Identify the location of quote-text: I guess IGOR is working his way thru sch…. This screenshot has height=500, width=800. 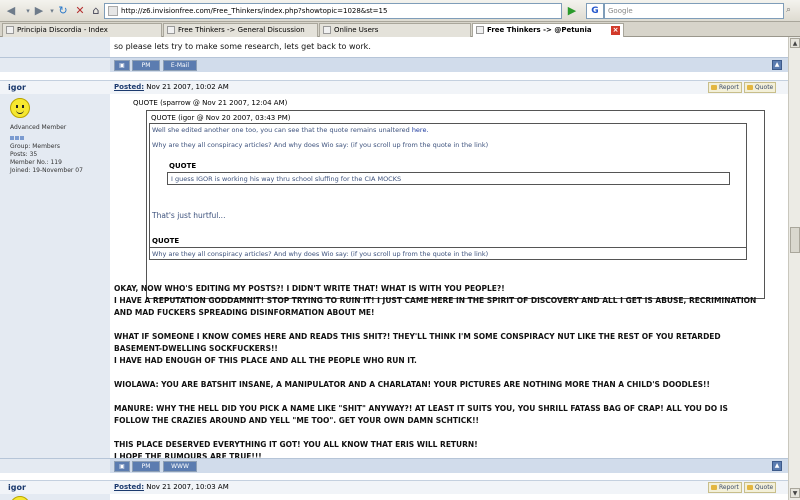
(286, 179).